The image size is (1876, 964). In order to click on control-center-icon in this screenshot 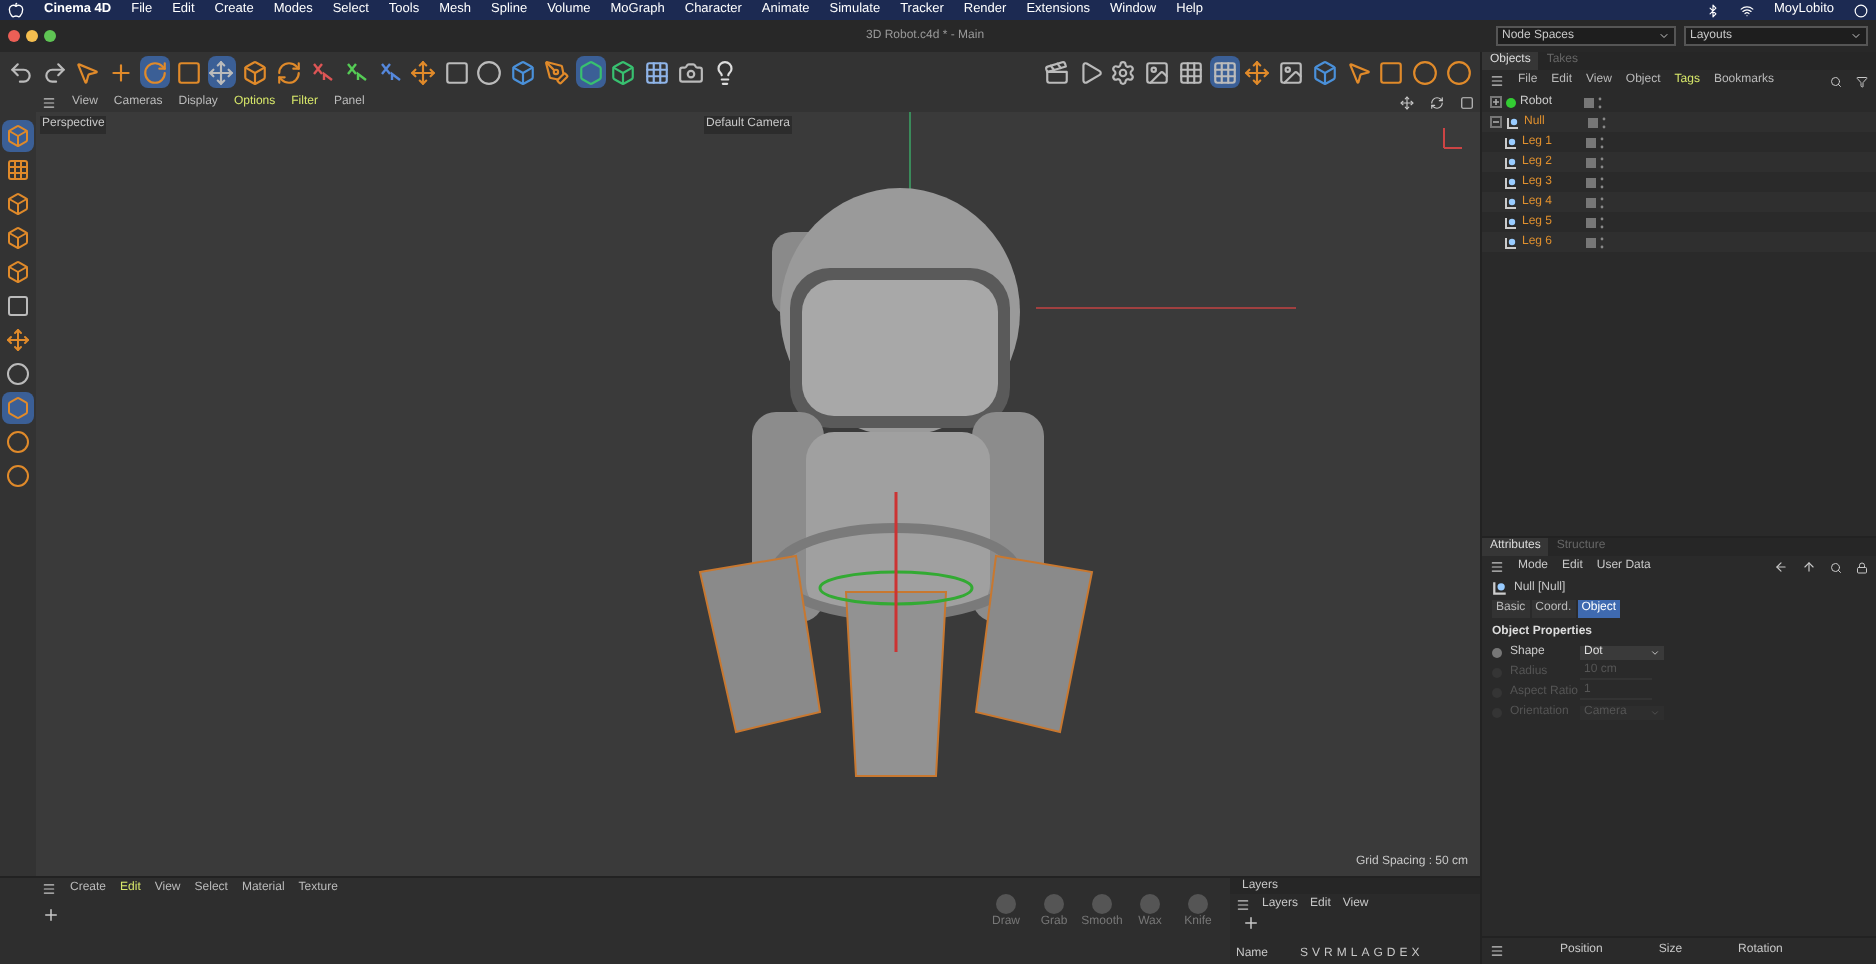, I will do `click(1861, 10)`.